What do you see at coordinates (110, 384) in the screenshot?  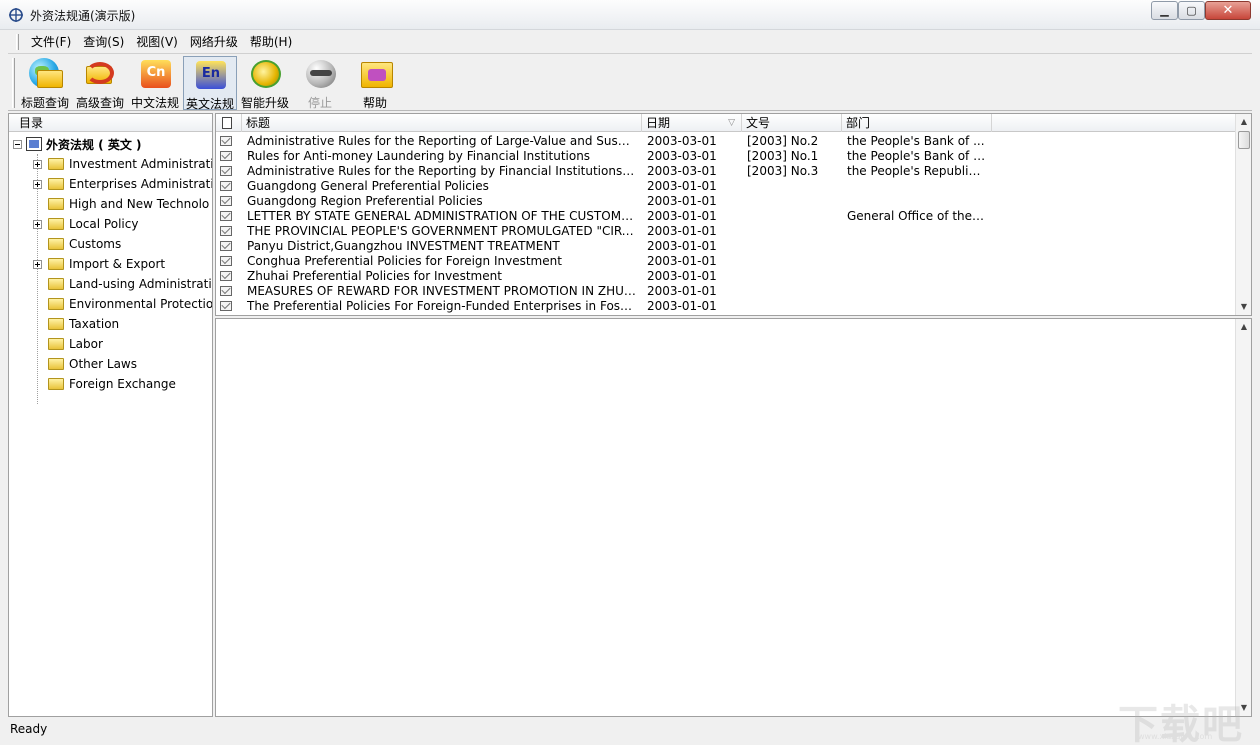 I see `tree-item-foreign-exchange: Foreign Exchange` at bounding box center [110, 384].